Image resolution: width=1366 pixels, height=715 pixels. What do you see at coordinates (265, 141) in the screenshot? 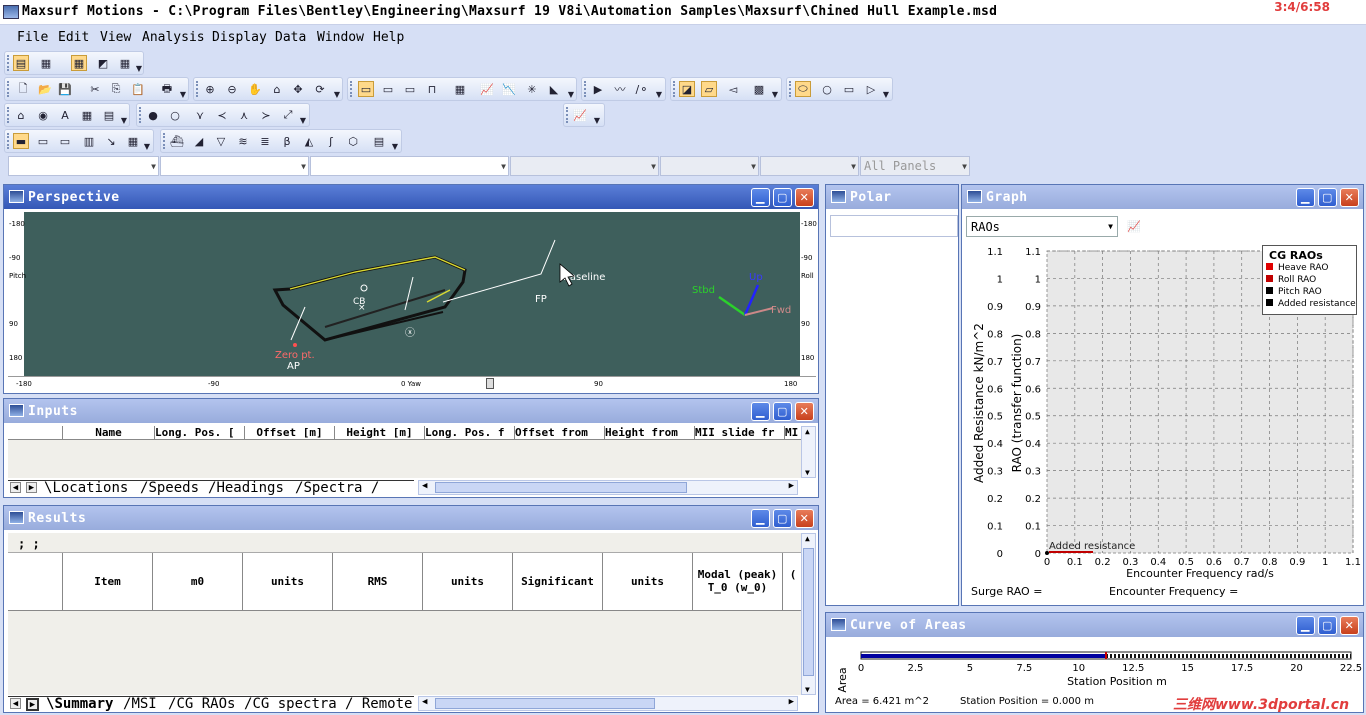
I see `sections-icon: ≣` at bounding box center [265, 141].